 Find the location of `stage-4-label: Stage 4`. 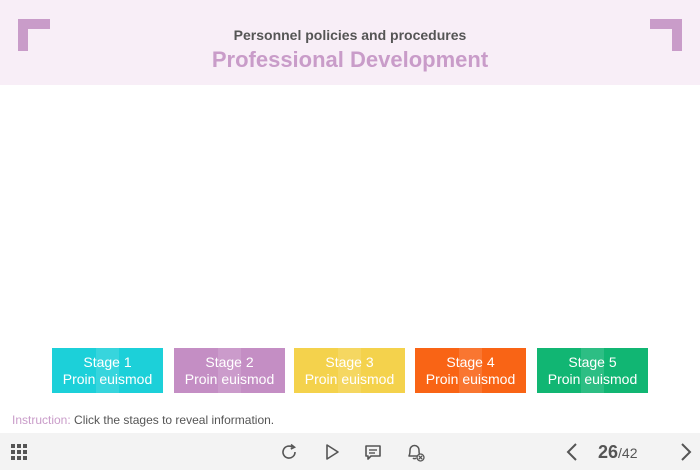

stage-4-label: Stage 4 is located at coordinates (470, 361).